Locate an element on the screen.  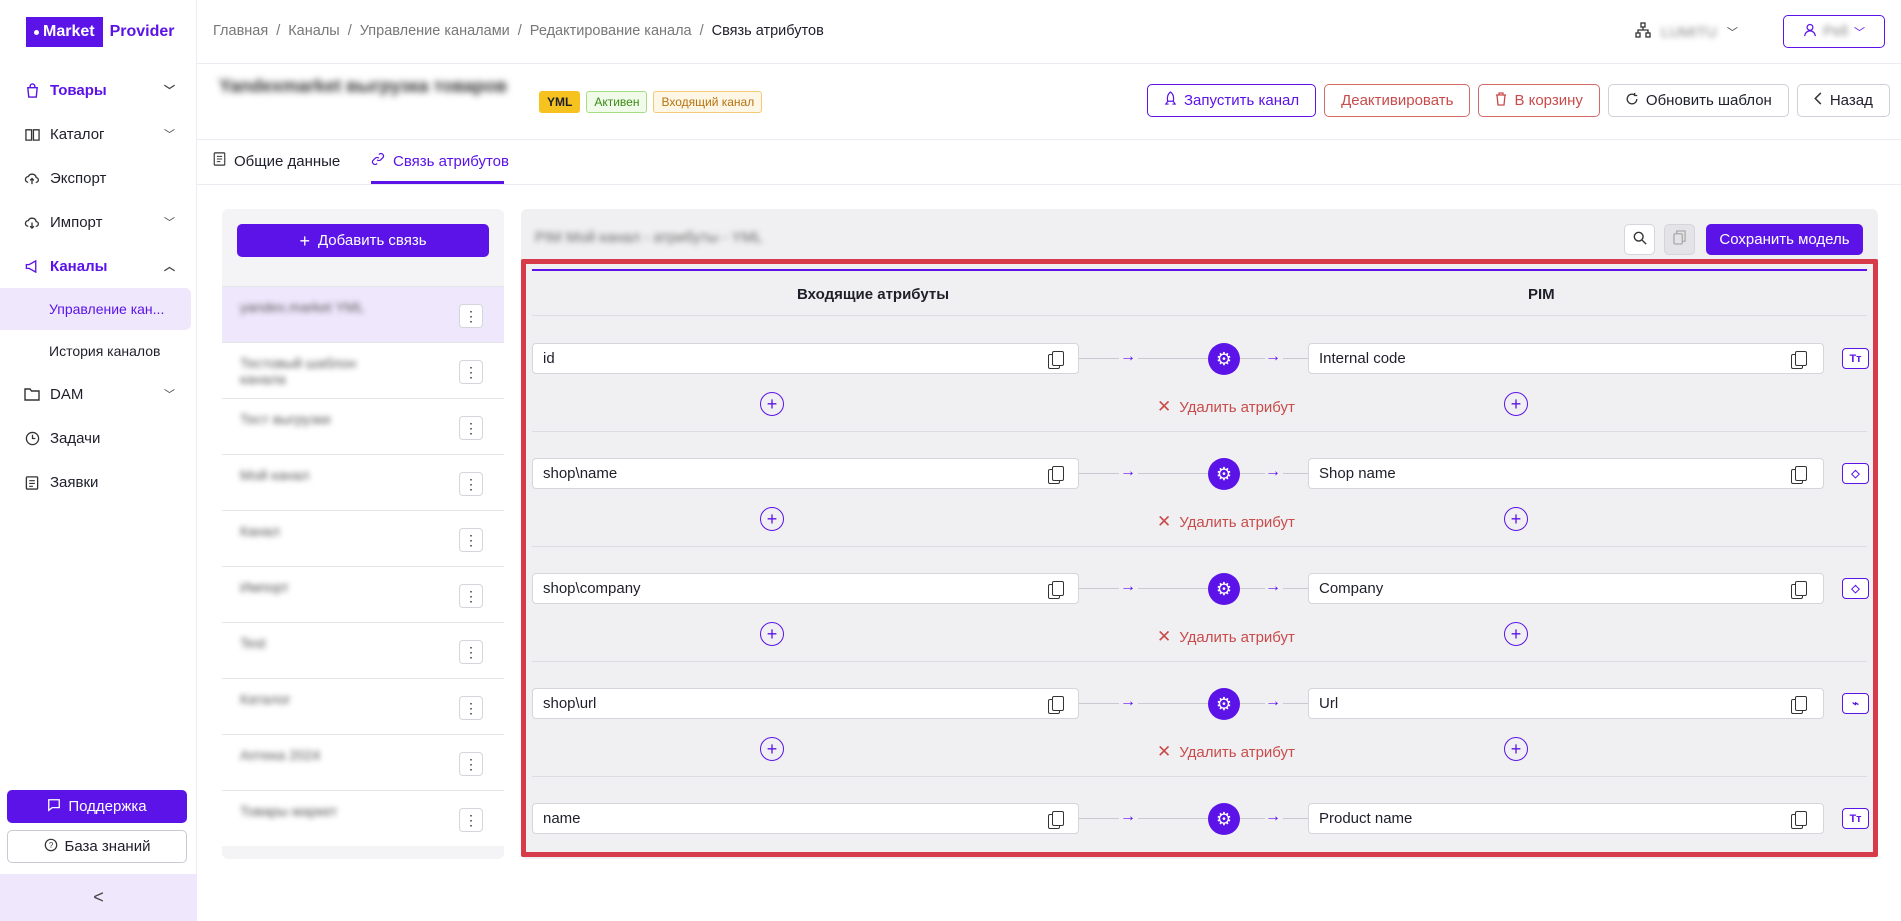
list-item: Товары маркет ⋮ is located at coordinates (363, 818).